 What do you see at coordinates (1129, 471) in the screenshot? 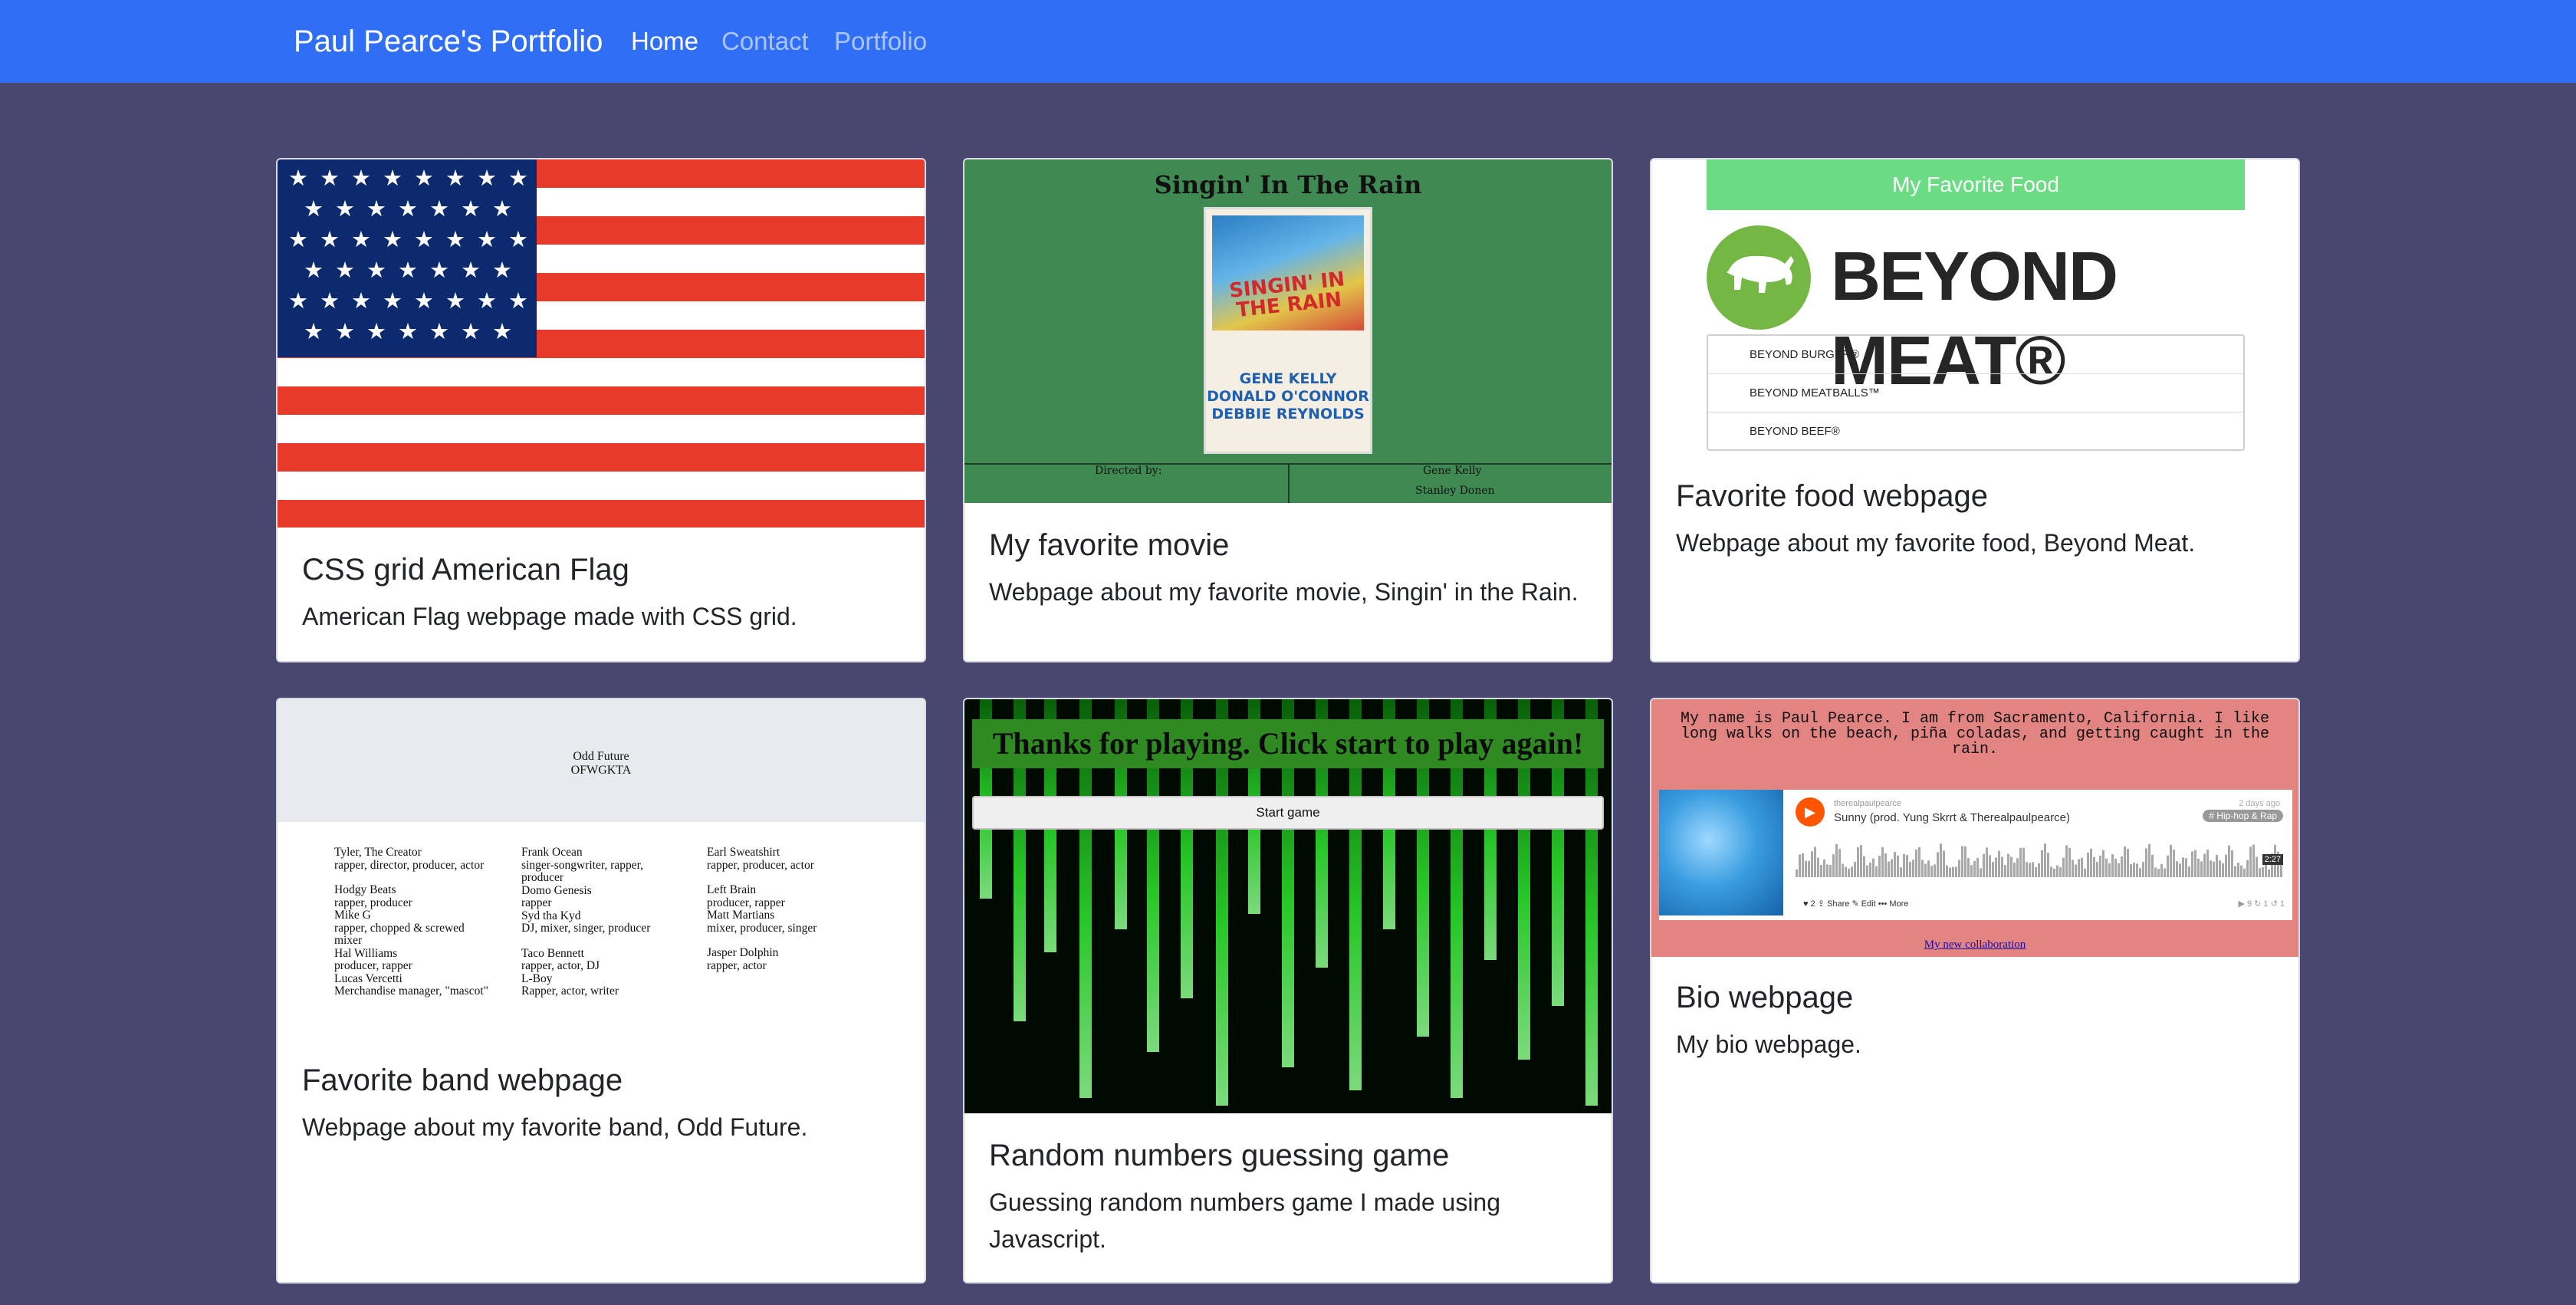
I see `directed-label: Directed by:` at bounding box center [1129, 471].